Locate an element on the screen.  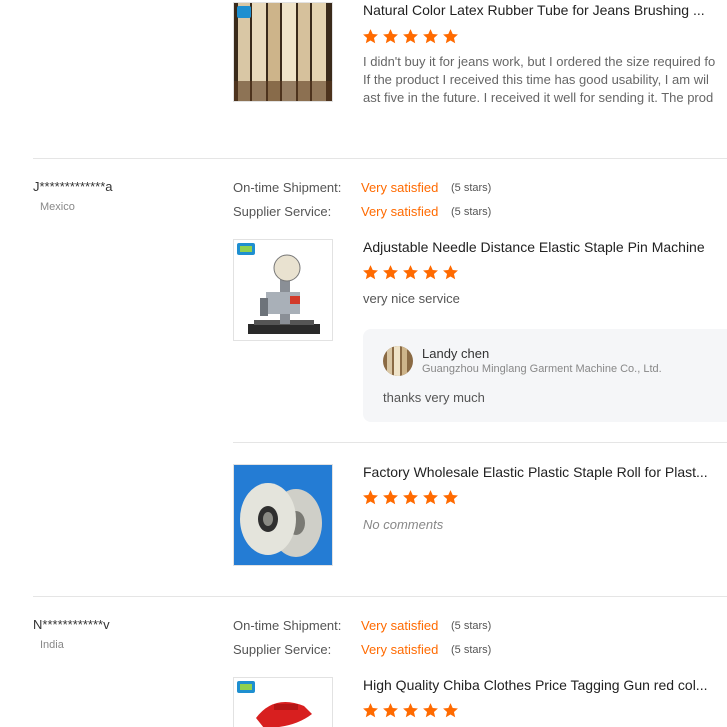
buyer-country: Mexico is located at coordinates (57, 207).